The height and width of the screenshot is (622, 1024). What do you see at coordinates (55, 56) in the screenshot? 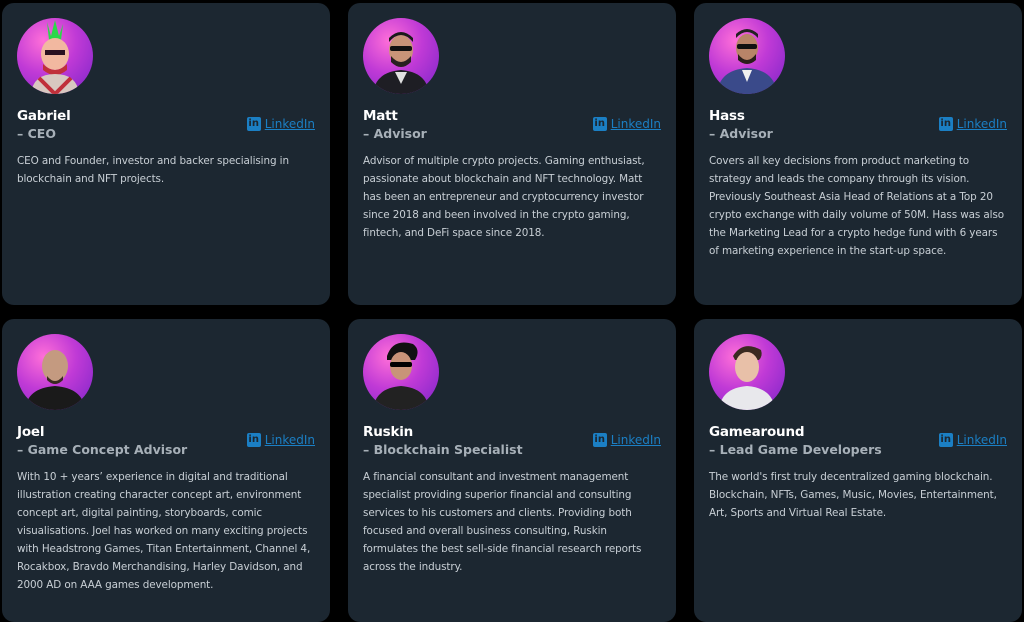
I see `gabriel-avatar` at bounding box center [55, 56].